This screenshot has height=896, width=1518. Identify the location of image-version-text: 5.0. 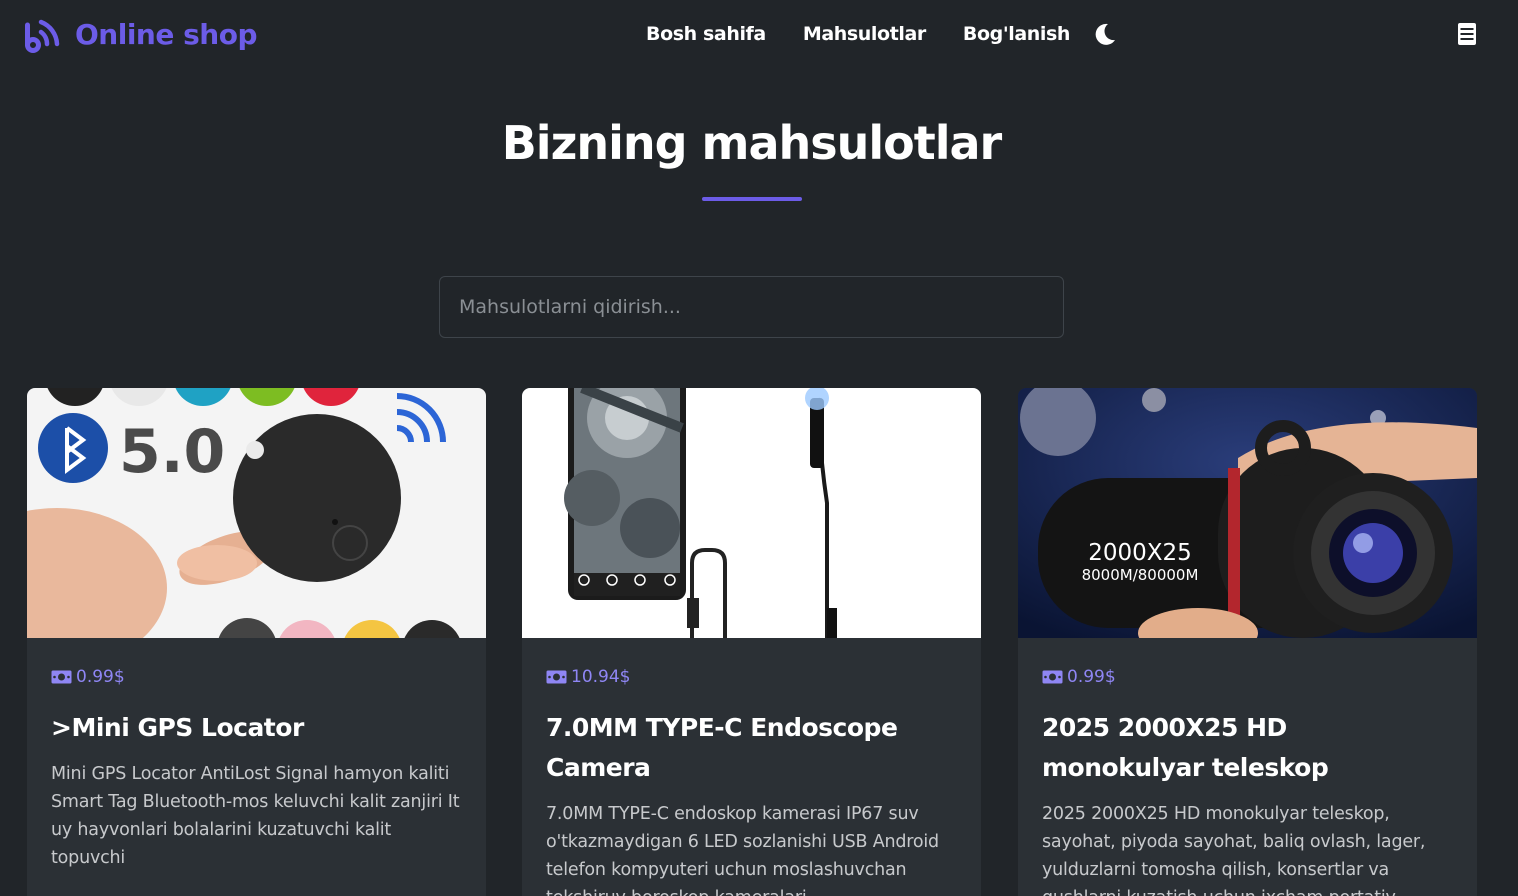
(172, 452).